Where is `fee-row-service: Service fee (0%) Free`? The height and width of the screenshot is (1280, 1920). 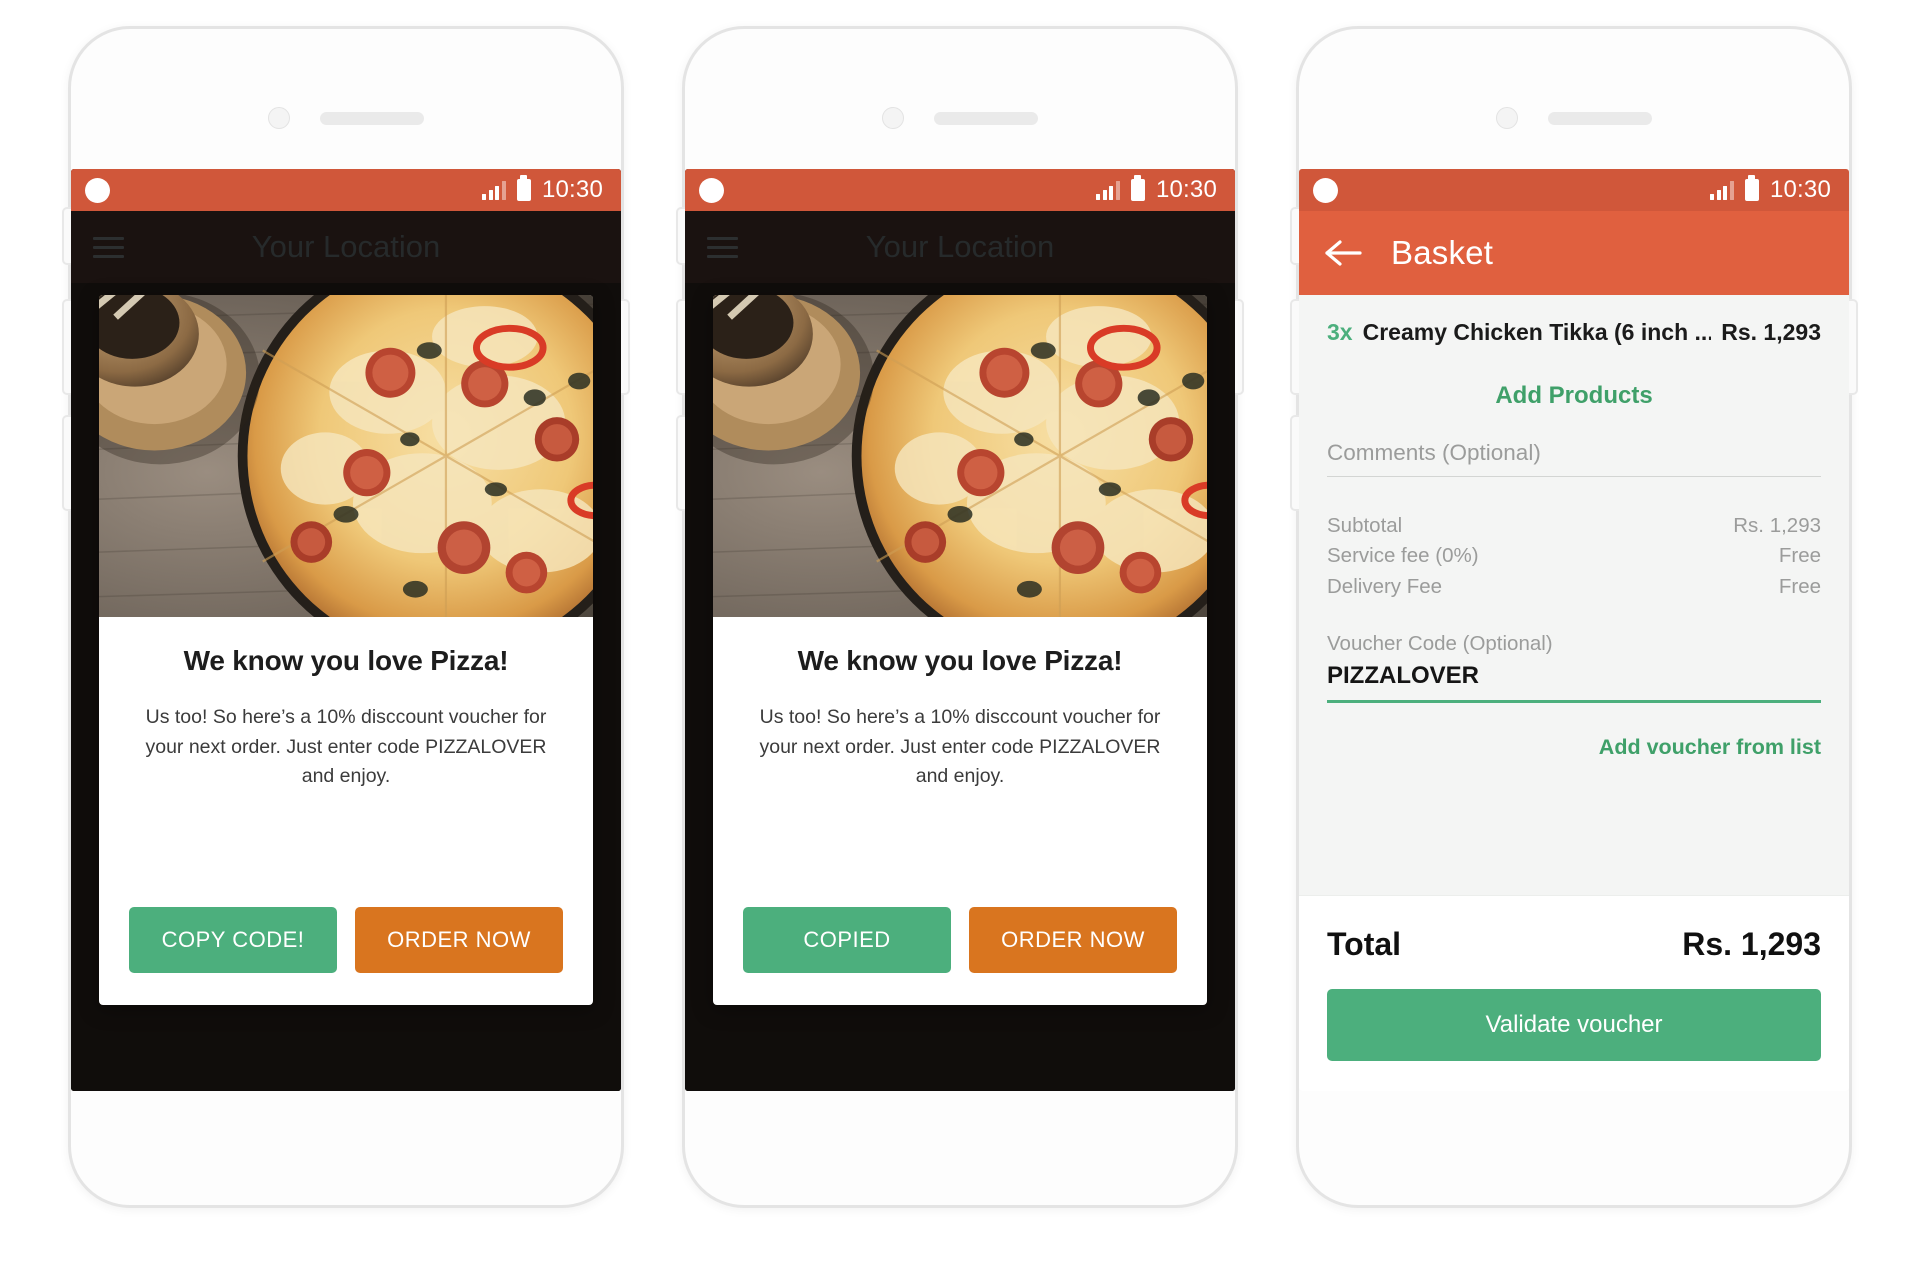 fee-row-service: Service fee (0%) Free is located at coordinates (1574, 556).